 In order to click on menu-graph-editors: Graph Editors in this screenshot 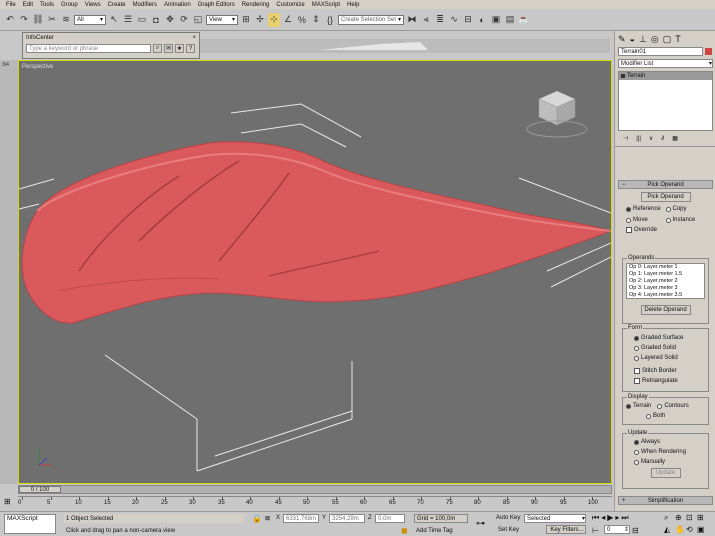, I will do `click(216, 5)`.